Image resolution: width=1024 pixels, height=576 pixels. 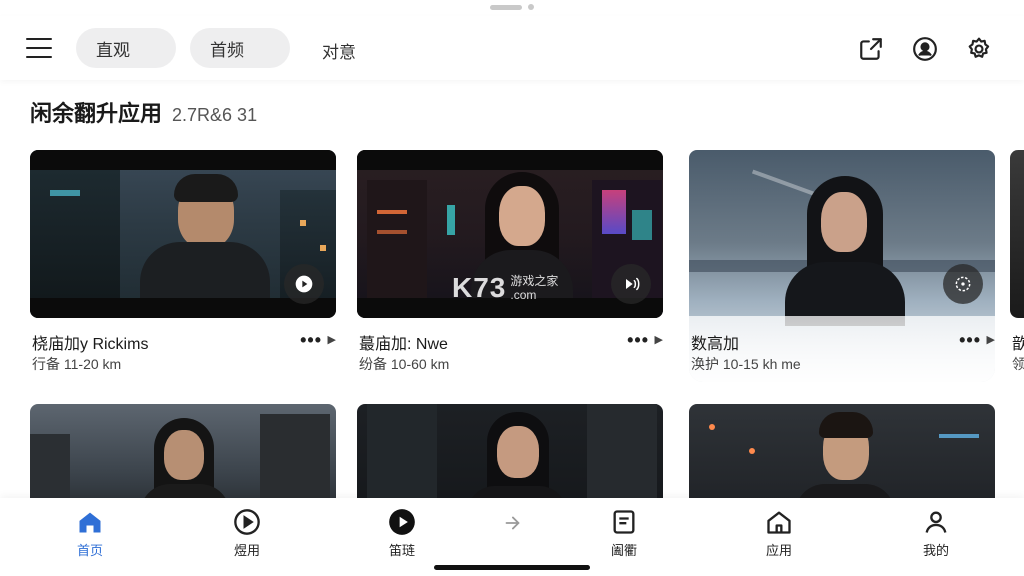 What do you see at coordinates (925, 49) in the screenshot?
I see `account-icon` at bounding box center [925, 49].